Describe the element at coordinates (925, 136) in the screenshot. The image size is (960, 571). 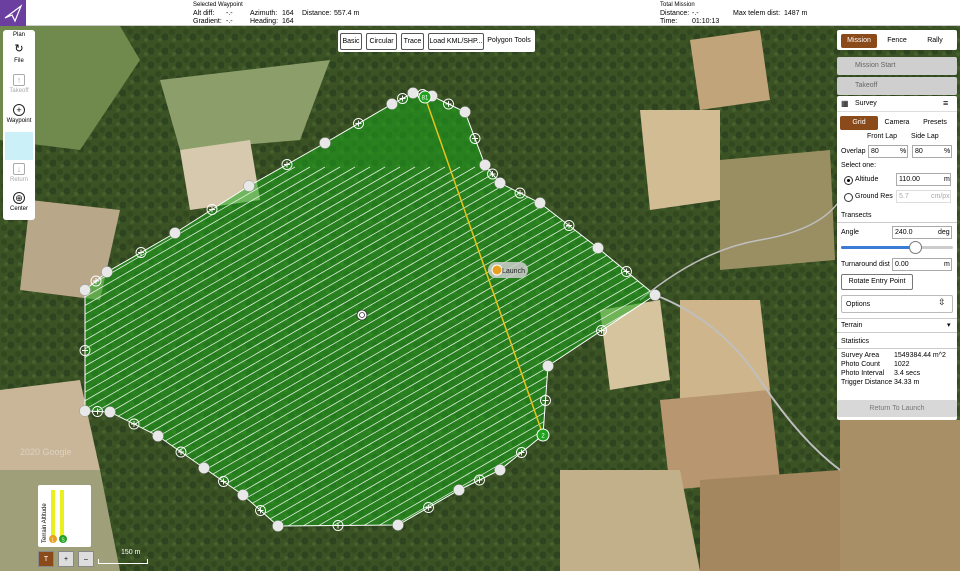
I see `side-lap-label: Side Lap` at that location.